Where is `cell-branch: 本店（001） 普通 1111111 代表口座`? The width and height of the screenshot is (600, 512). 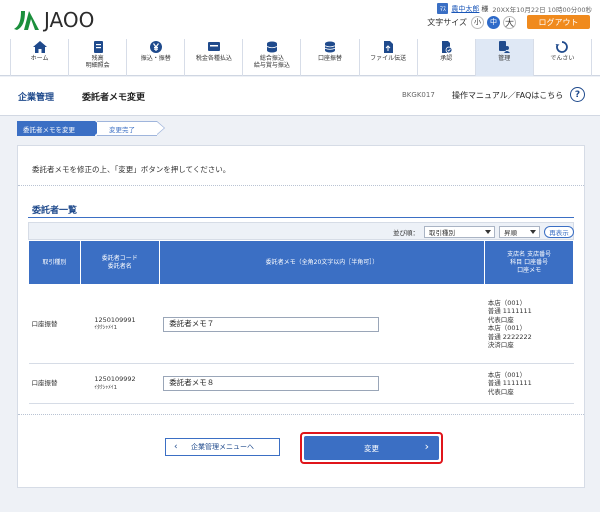
cell-branch: 本店（001） 普通 1111111 代表口座 is located at coordinates (529, 383).